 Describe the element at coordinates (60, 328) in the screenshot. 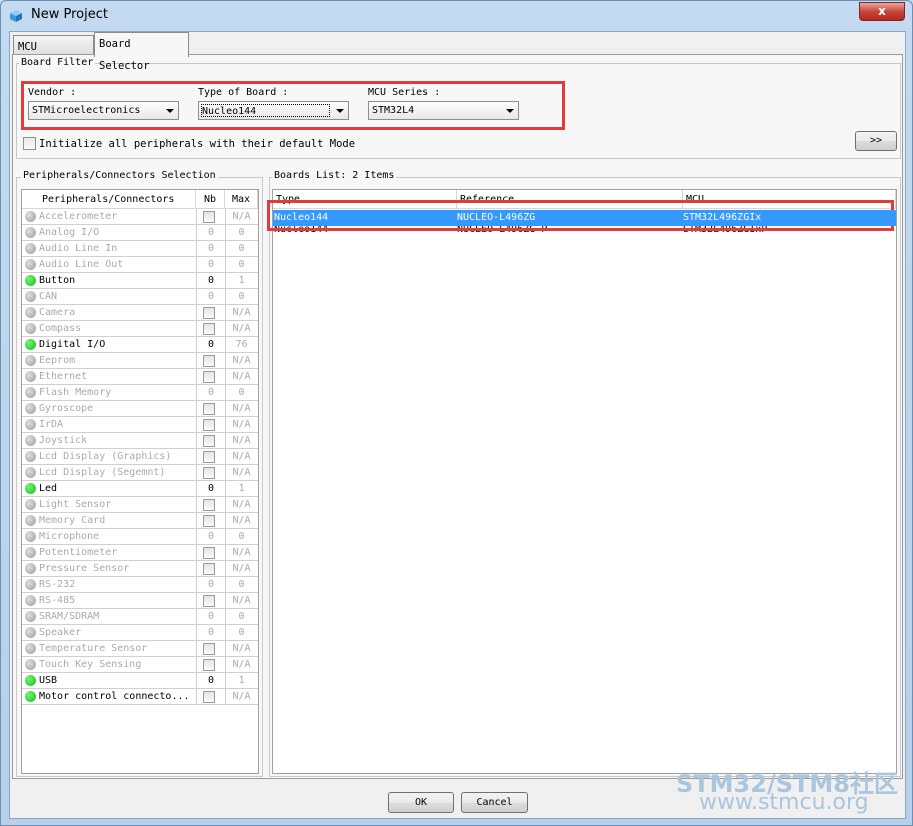

I see `peripheral-name: Compass` at that location.